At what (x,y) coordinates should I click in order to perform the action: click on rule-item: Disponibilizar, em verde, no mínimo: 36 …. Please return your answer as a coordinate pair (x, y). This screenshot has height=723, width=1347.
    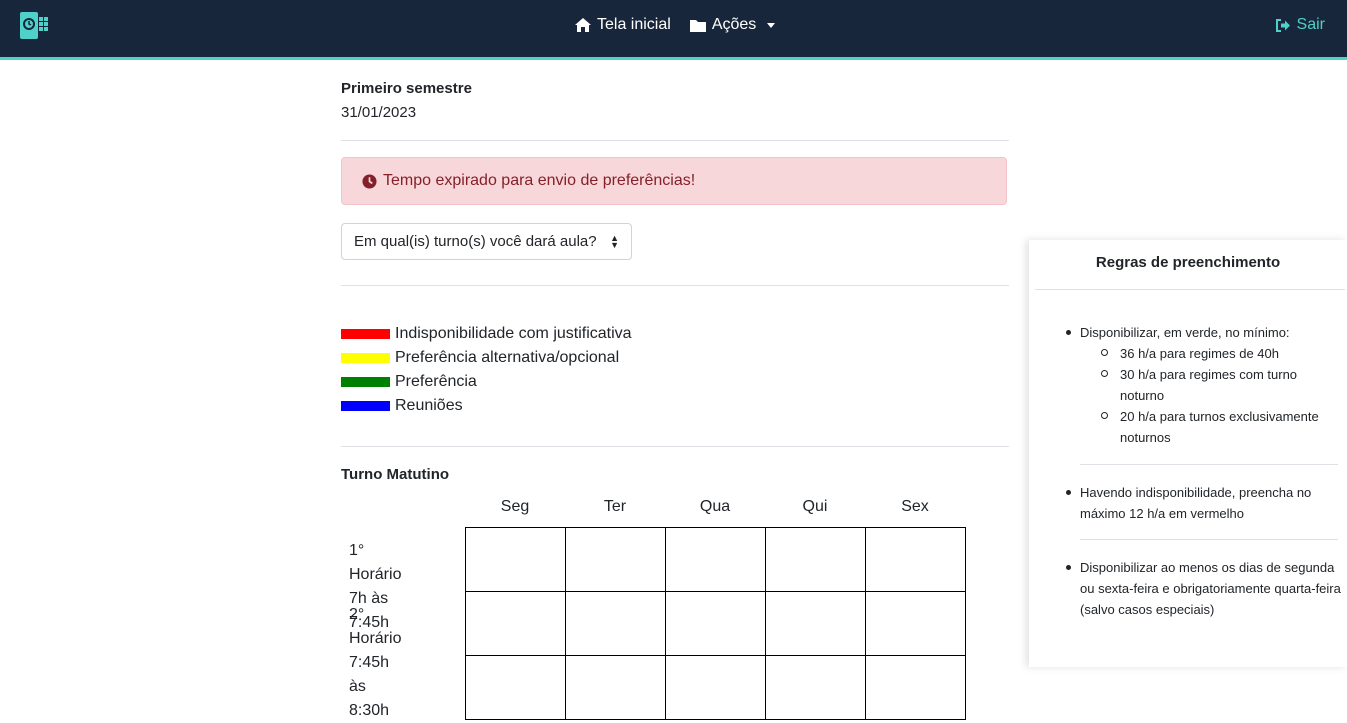
    Looking at the image, I should click on (1204, 385).